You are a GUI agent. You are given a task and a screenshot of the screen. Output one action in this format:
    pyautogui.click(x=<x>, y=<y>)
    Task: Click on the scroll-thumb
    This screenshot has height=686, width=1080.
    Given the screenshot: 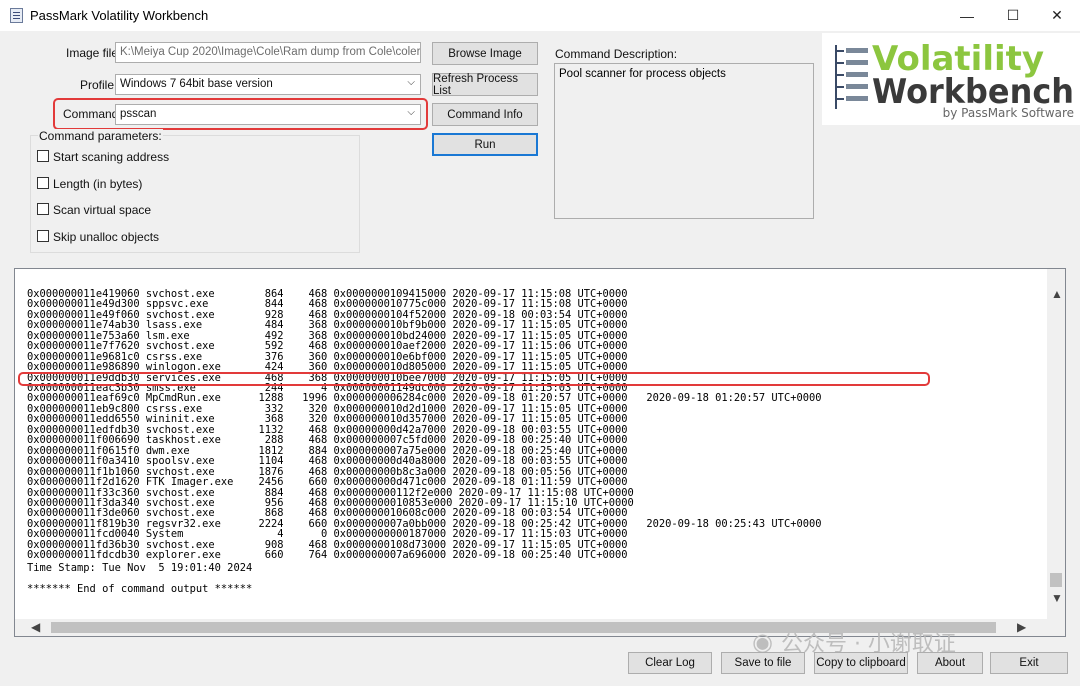 What is the action you would take?
    pyautogui.click(x=1056, y=580)
    